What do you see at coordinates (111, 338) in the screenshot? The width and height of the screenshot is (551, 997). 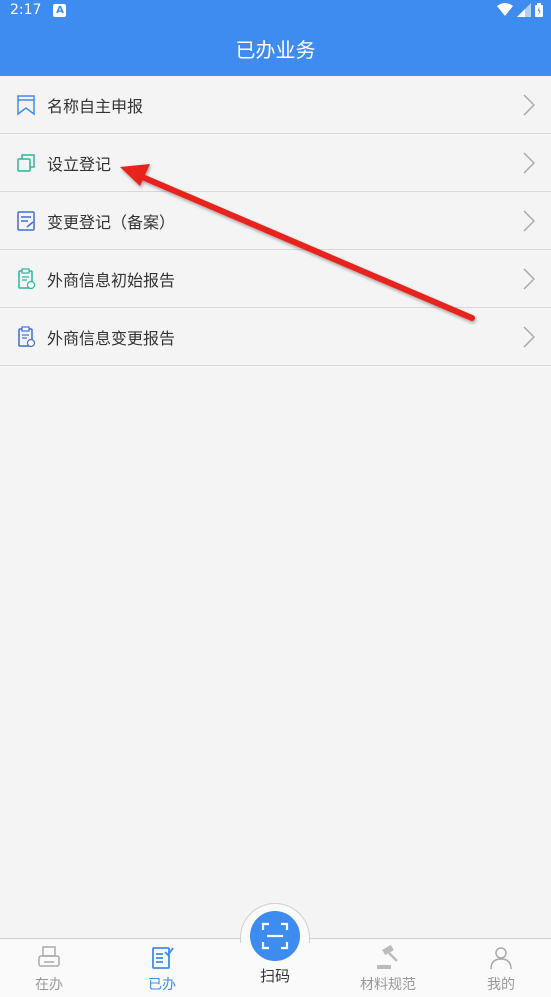 I see `list-item-label: 外商信息变更报告` at bounding box center [111, 338].